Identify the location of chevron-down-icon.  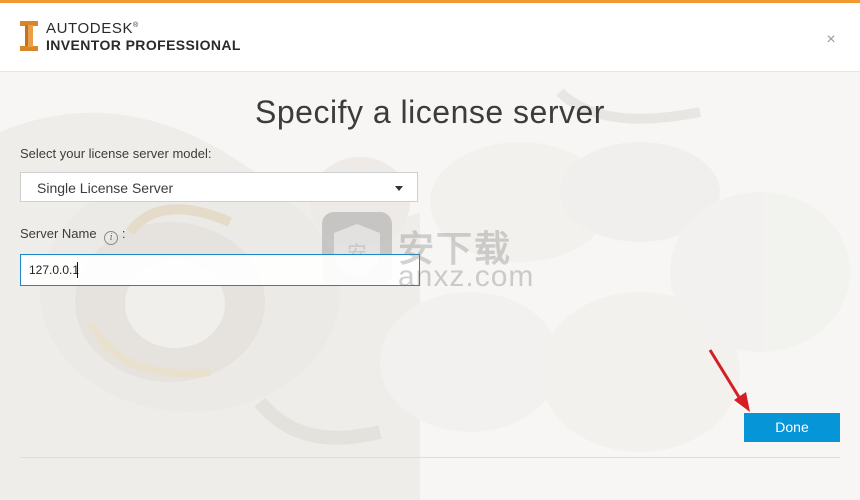
(399, 188).